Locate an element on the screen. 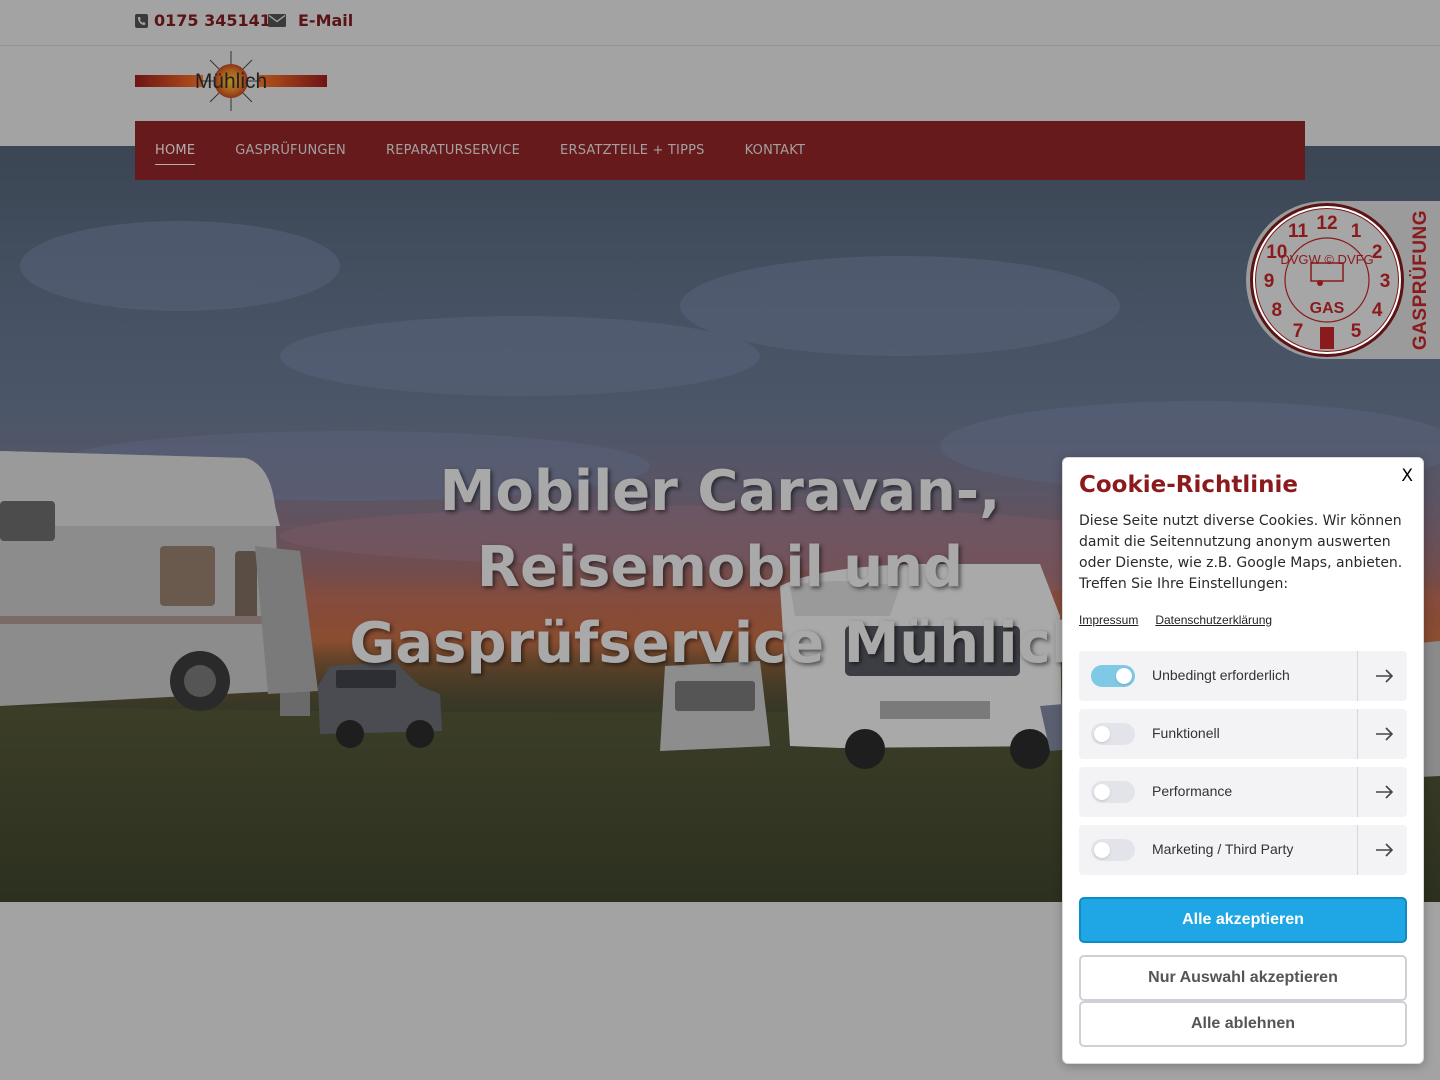 This screenshot has height=1080, width=1440. nav-item-home: Home is located at coordinates (175, 151).